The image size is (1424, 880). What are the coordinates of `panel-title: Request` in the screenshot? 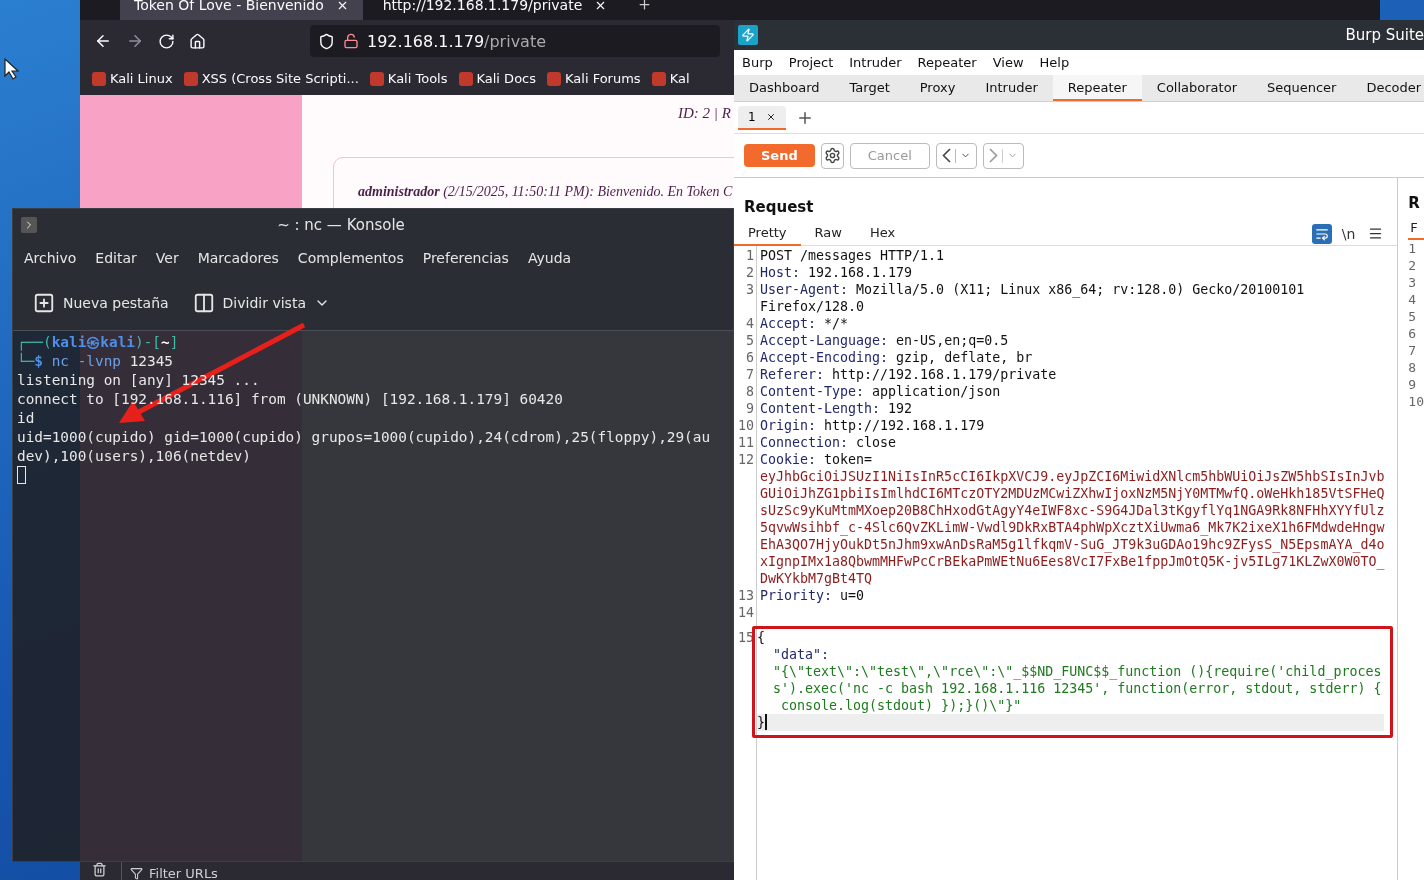 It's located at (779, 207).